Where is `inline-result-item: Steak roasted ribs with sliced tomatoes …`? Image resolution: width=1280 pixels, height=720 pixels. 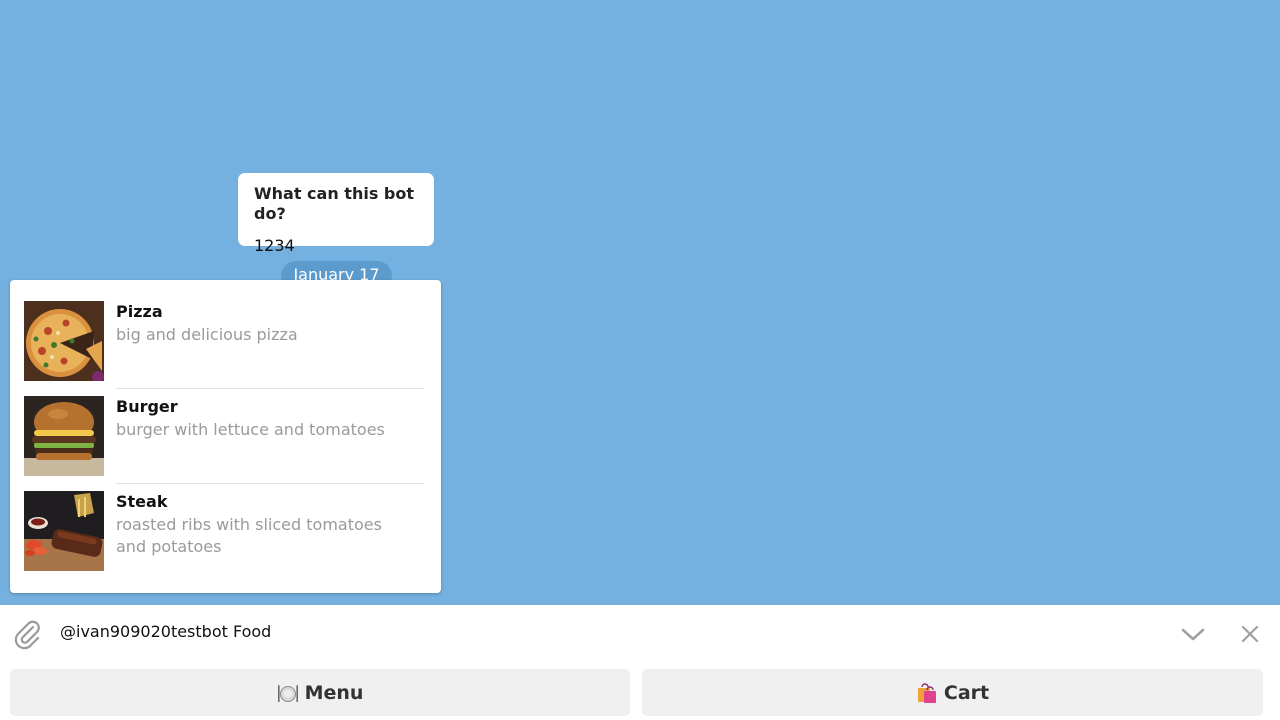 inline-result-item: Steak roasted ribs with sliced tomatoes … is located at coordinates (225, 538).